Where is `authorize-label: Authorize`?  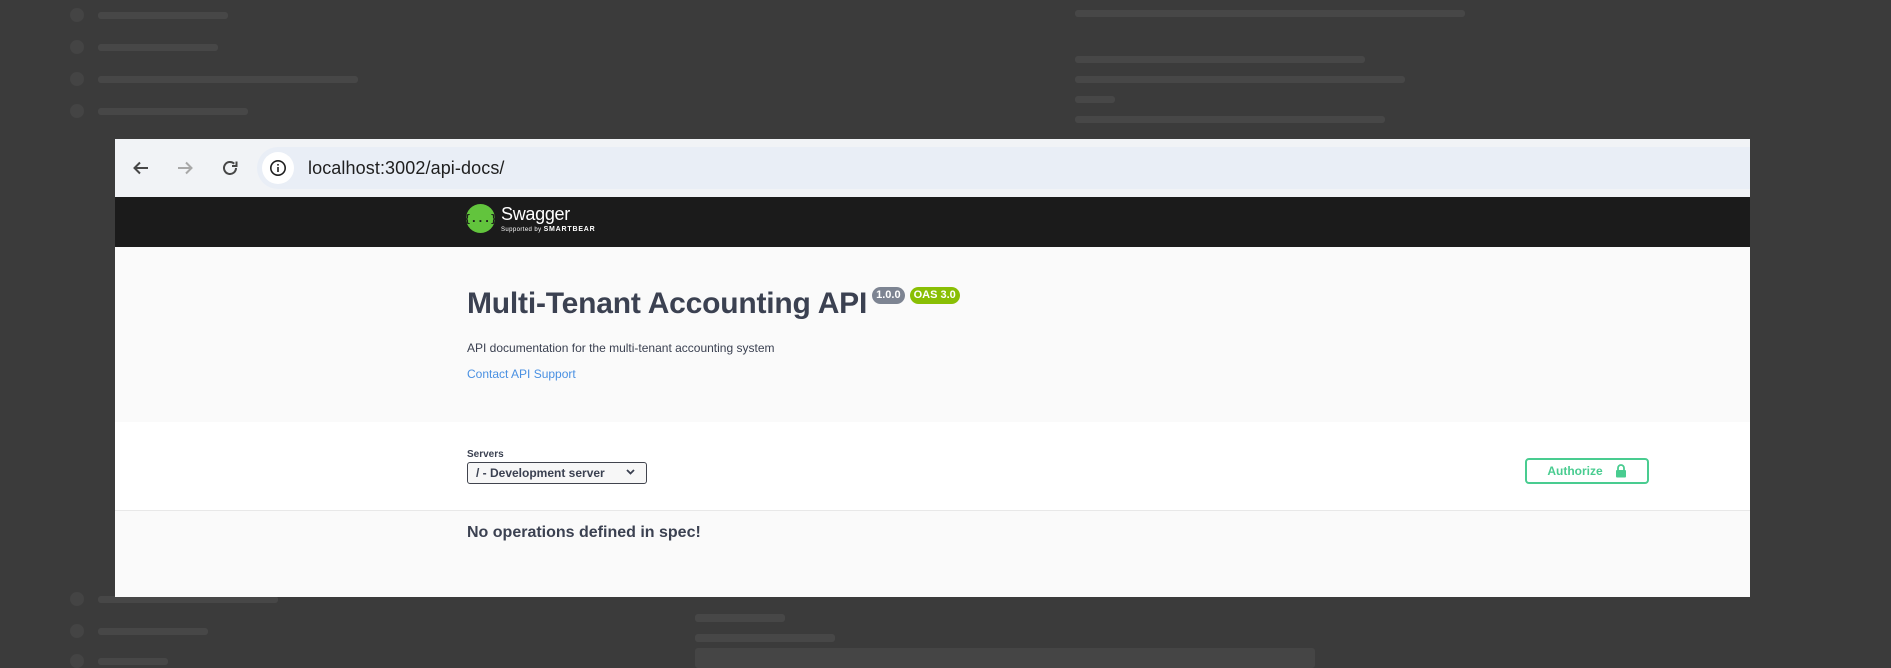
authorize-label: Authorize is located at coordinates (1575, 471).